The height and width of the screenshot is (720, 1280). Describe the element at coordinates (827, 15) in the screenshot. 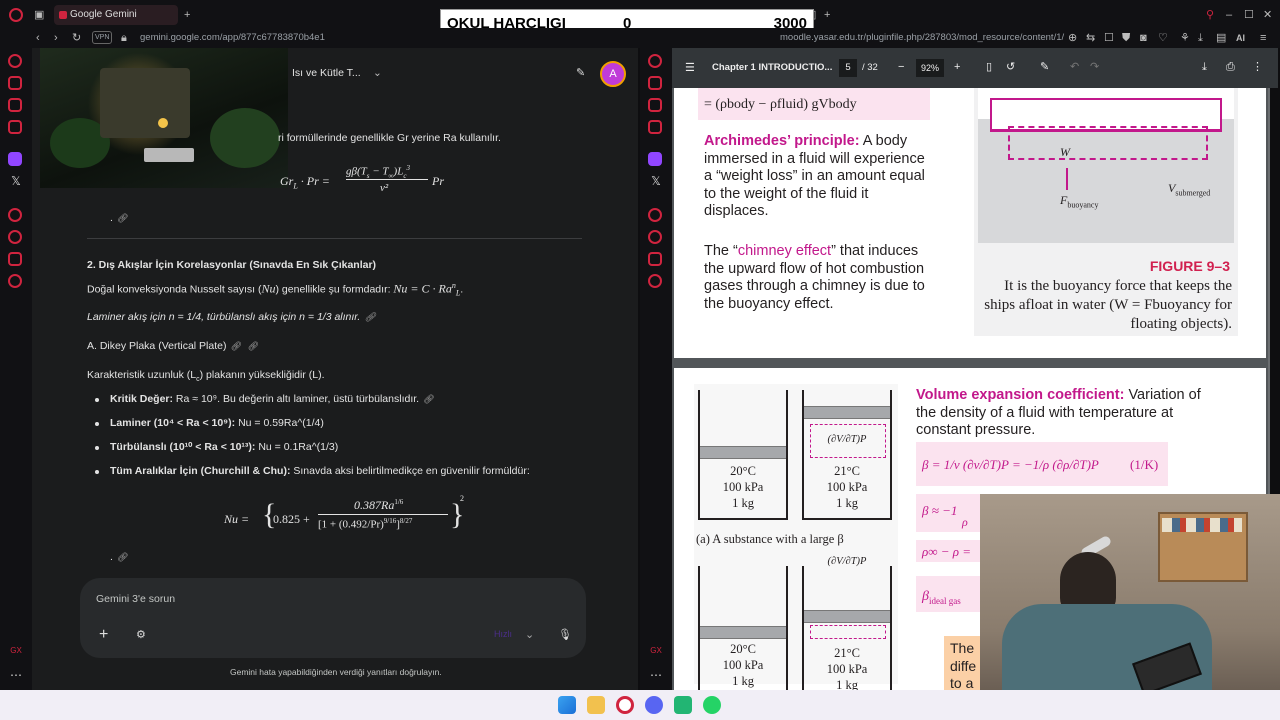

I see `new-tab-right-icon: +` at that location.